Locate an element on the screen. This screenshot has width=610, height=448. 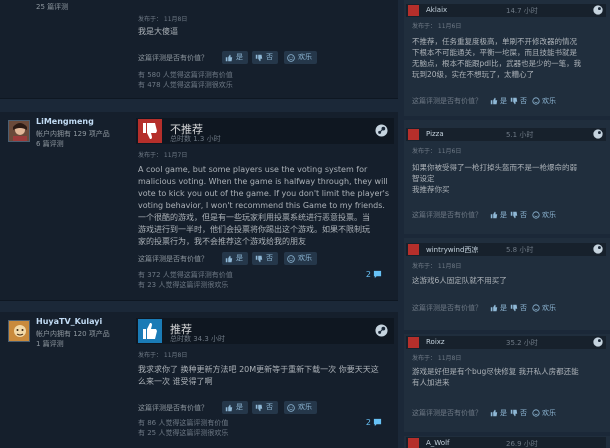
review-text: 我是大傻逼 is located at coordinates (264, 32).